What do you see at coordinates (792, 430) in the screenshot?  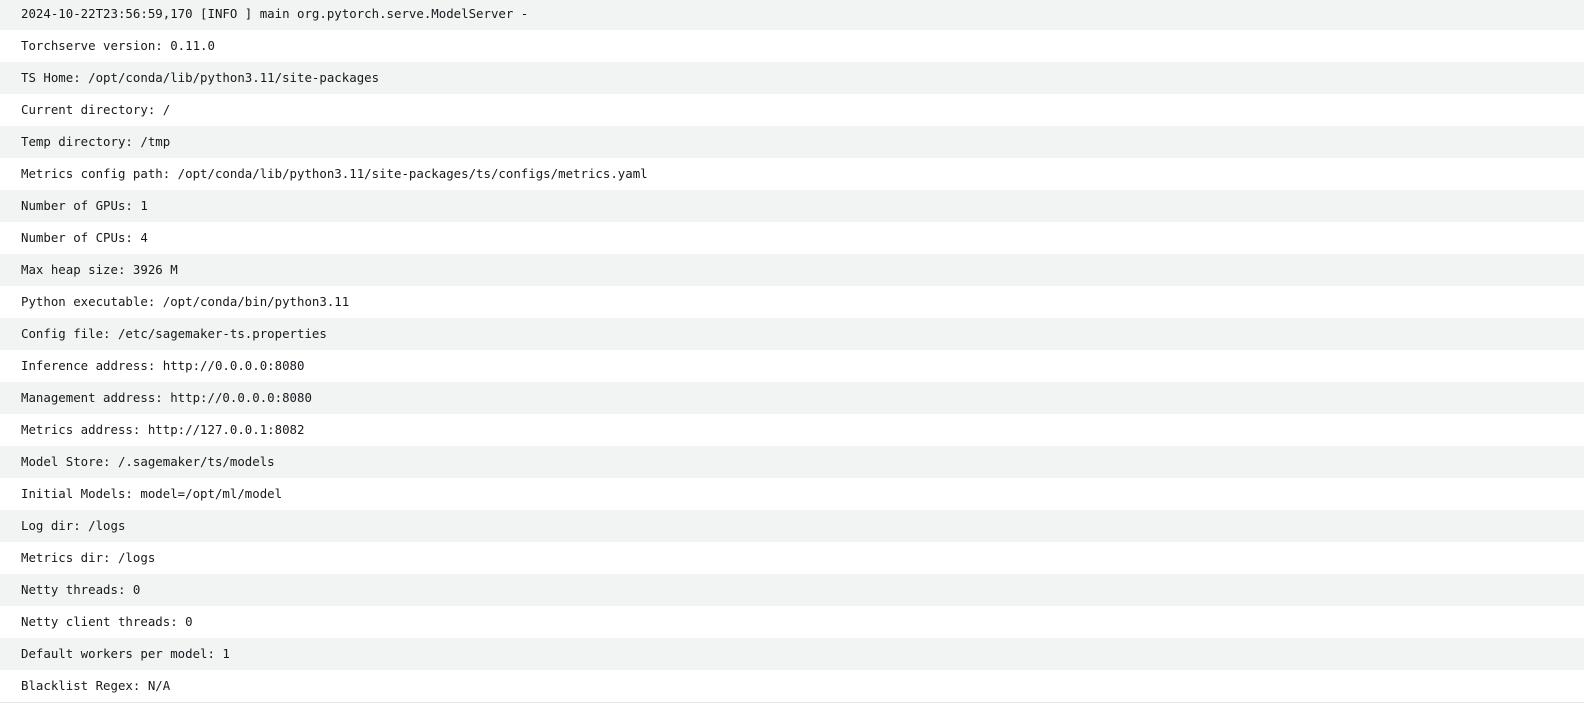 I see `log-line: Metrics address: http://127.0.0.1:8082` at bounding box center [792, 430].